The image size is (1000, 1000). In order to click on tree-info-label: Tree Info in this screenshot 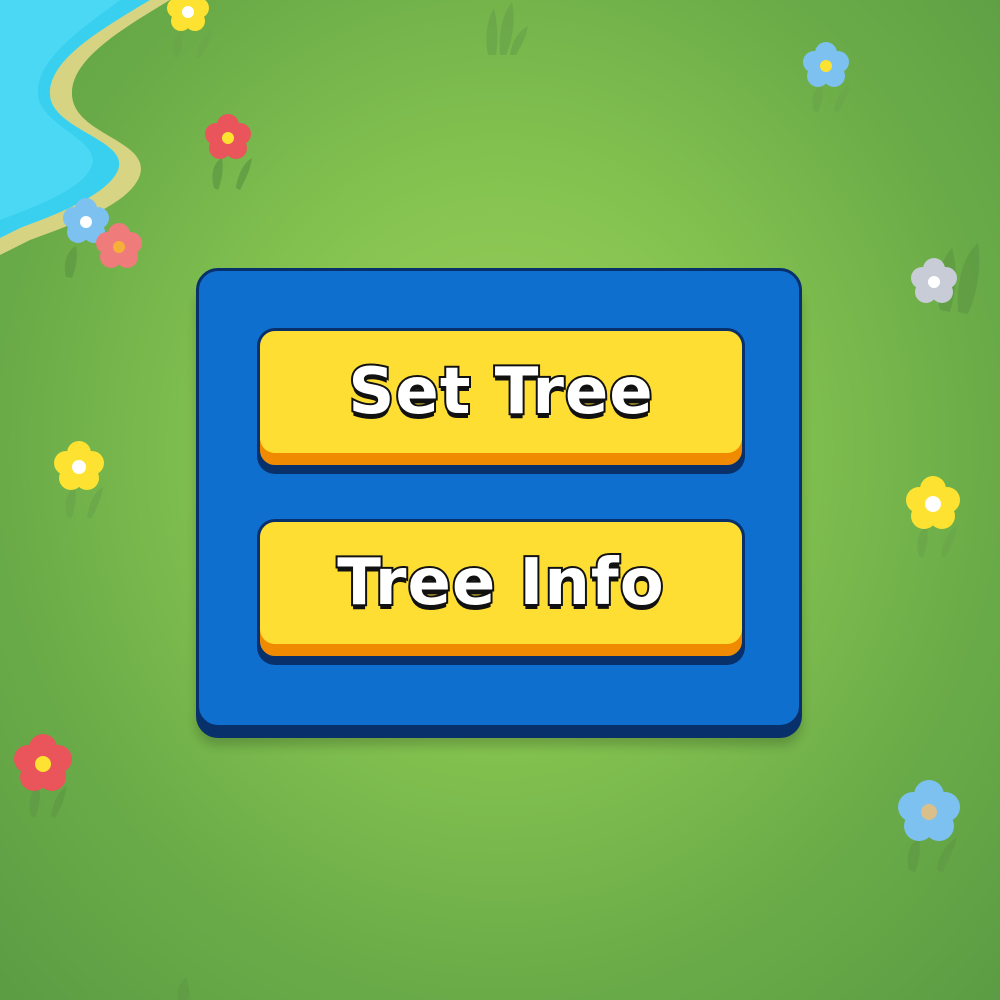, I will do `click(500, 583)`.